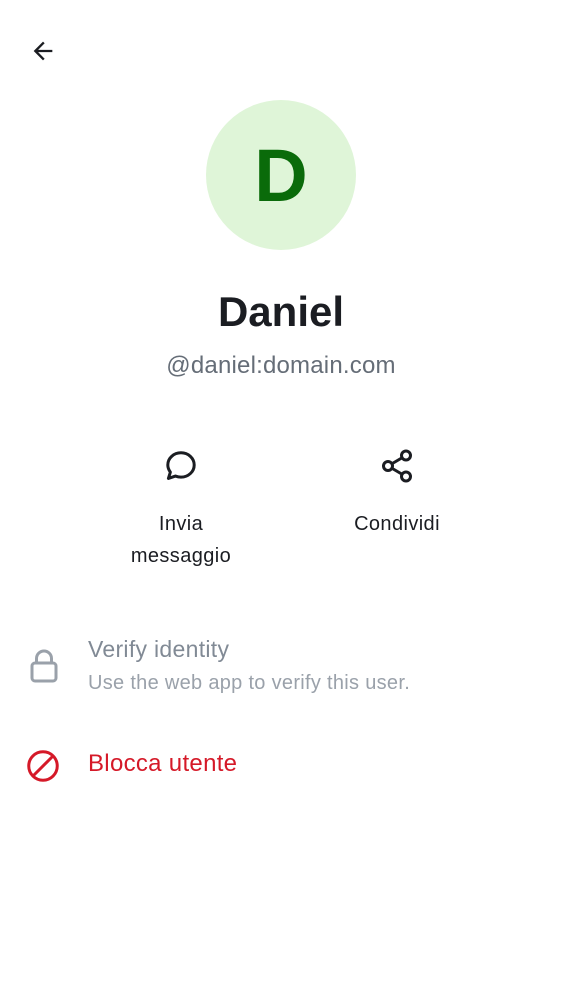 The height and width of the screenshot is (1000, 562). I want to click on send-message-button: Invia messaggio, so click(181, 508).